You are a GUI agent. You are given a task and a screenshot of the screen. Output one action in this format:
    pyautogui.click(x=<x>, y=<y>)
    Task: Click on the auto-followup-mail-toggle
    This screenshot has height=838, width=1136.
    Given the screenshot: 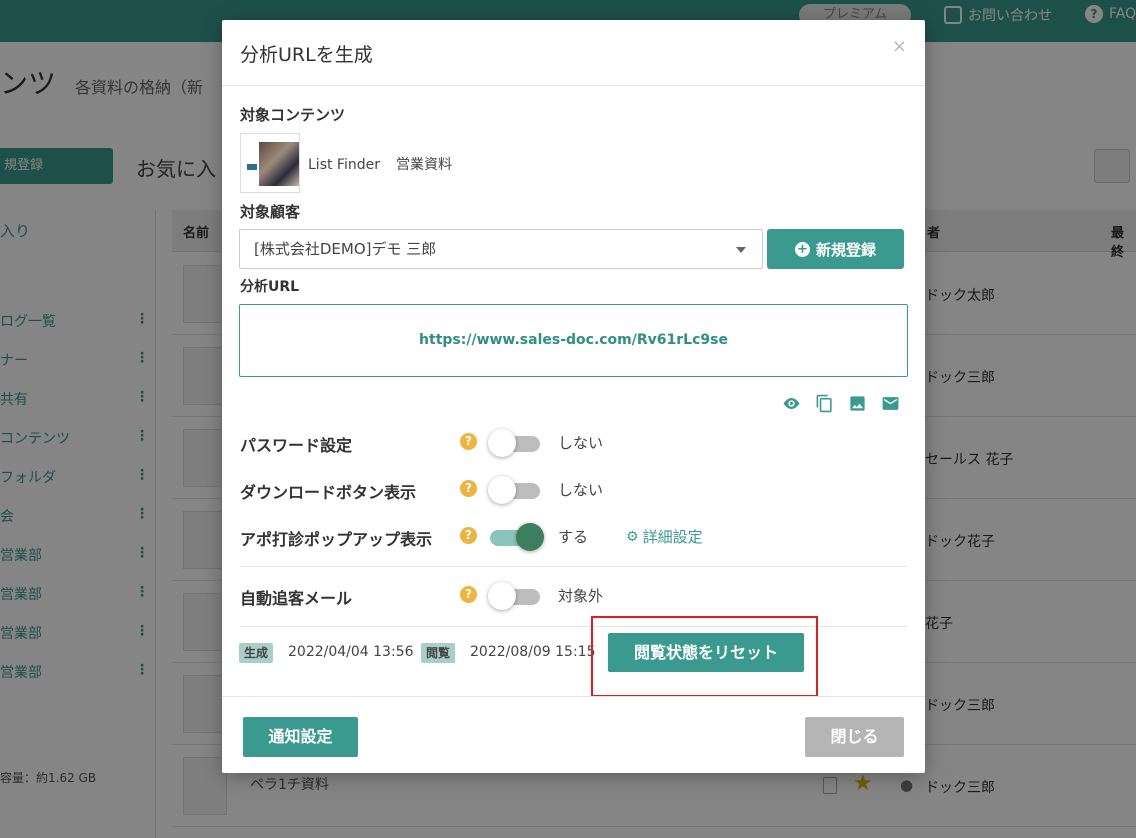 What is the action you would take?
    pyautogui.click(x=514, y=596)
    